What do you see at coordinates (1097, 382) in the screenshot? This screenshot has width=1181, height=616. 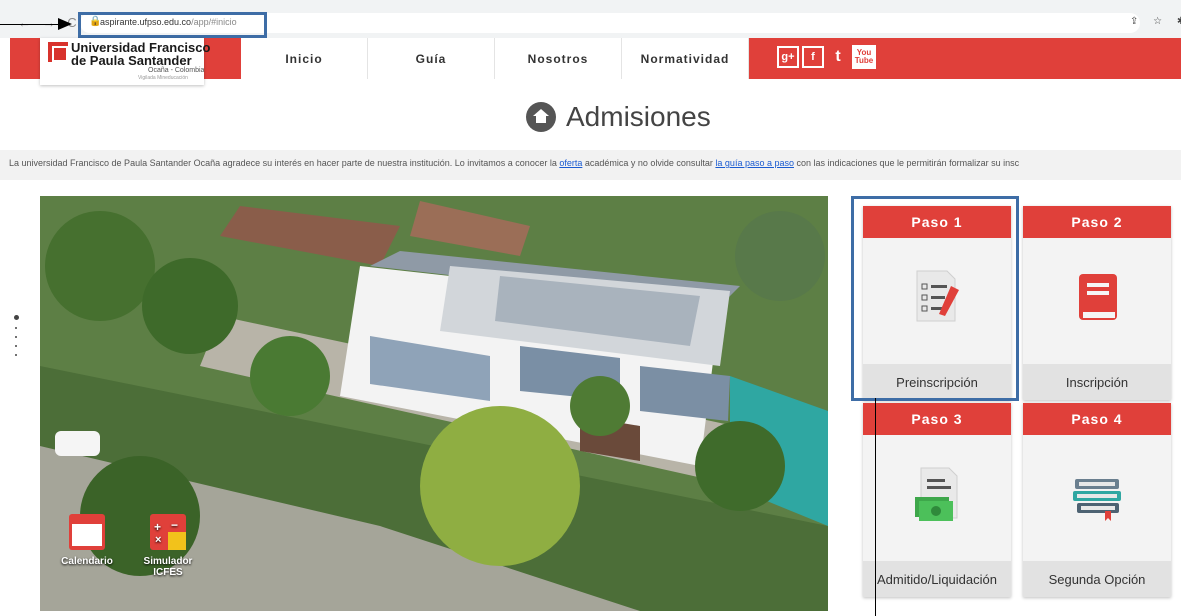 I see `paso-2-label: Inscripción` at bounding box center [1097, 382].